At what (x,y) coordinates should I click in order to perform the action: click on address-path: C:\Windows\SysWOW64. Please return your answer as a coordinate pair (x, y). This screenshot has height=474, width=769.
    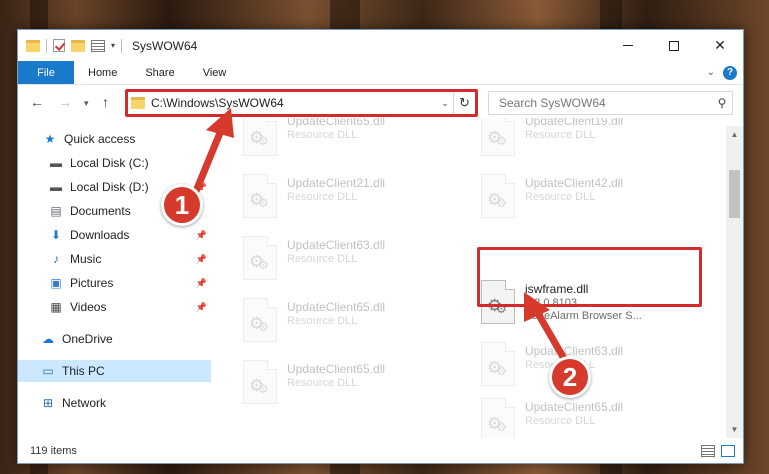
    Looking at the image, I should click on (294, 103).